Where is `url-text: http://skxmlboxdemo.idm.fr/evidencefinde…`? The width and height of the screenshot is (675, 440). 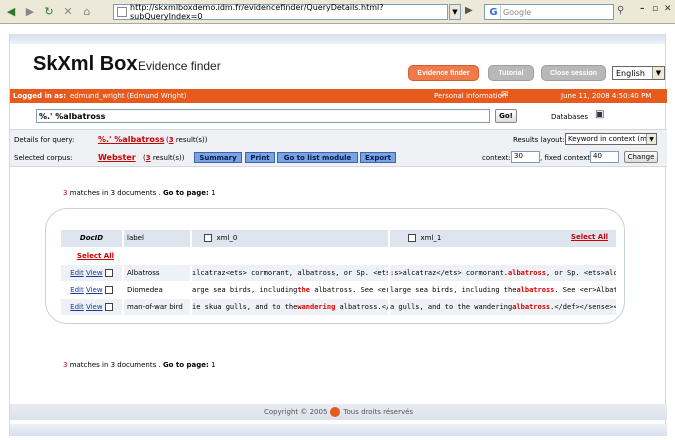 url-text: http://skxmlboxdemo.idm.fr/evidencefinde… is located at coordinates (257, 12).